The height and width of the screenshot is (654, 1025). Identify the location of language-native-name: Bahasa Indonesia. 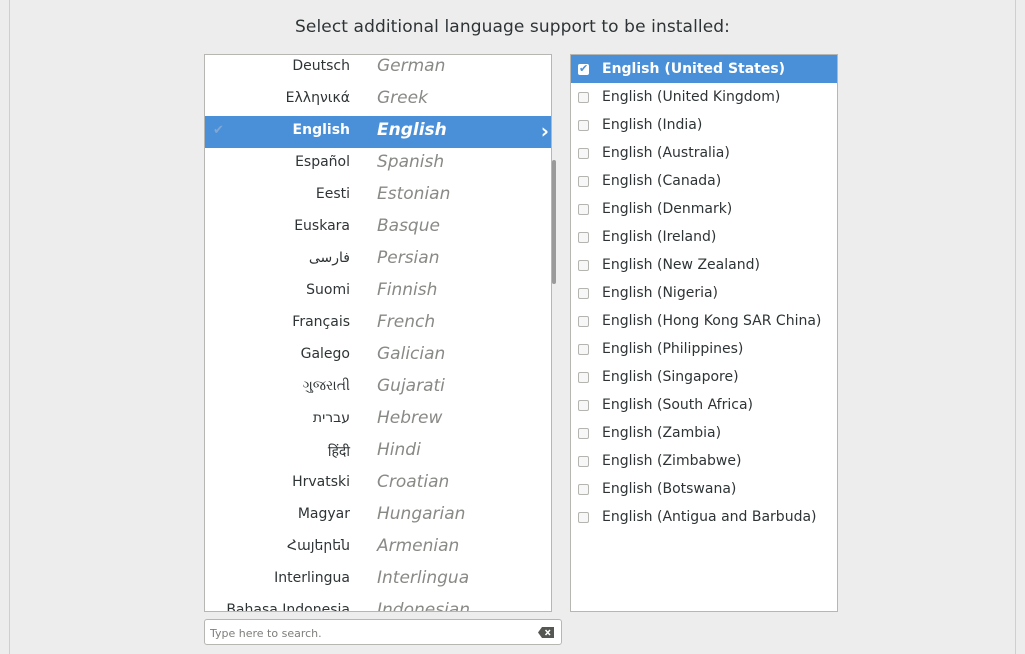
(288, 607).